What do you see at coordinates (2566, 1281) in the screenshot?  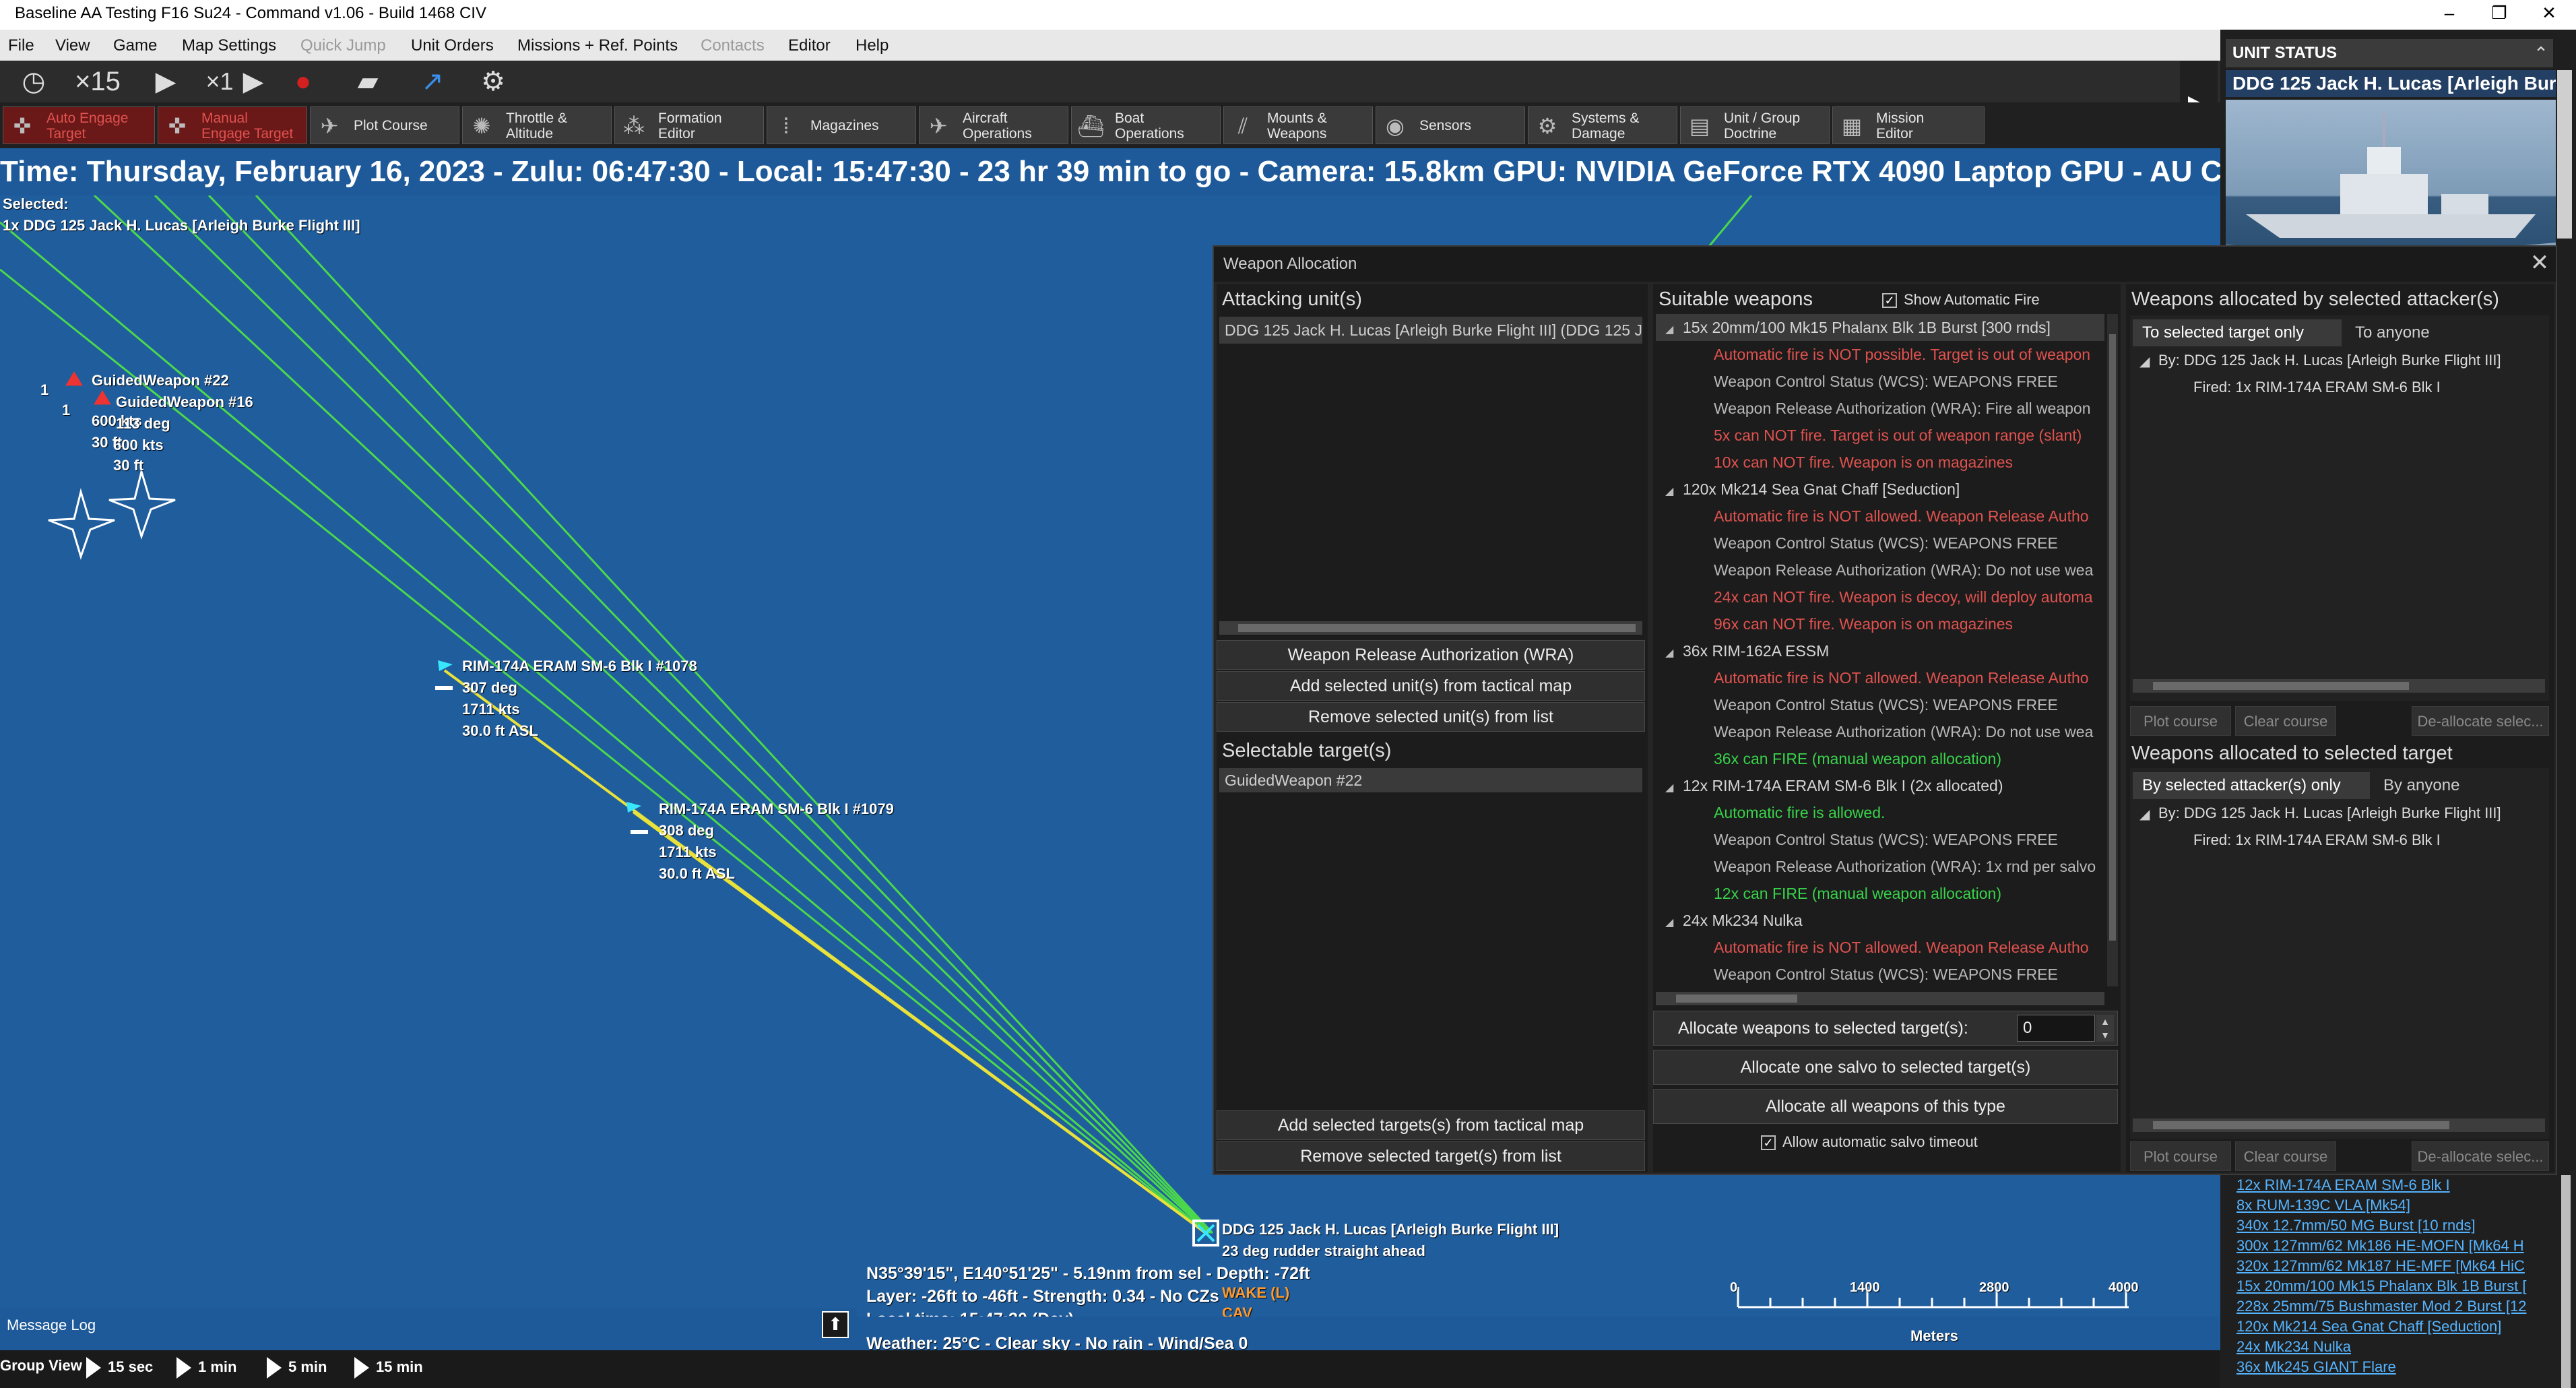 I see `weapons-list-scrollbar` at bounding box center [2566, 1281].